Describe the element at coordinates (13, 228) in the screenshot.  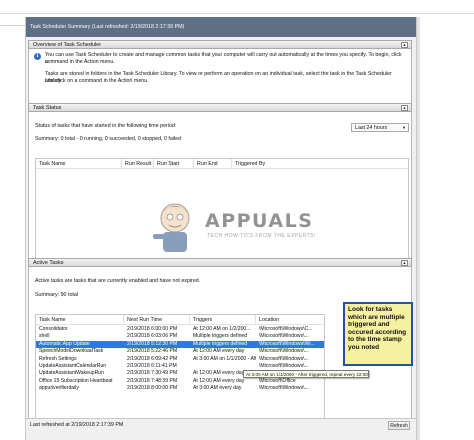
I see `navigation-pane` at that location.